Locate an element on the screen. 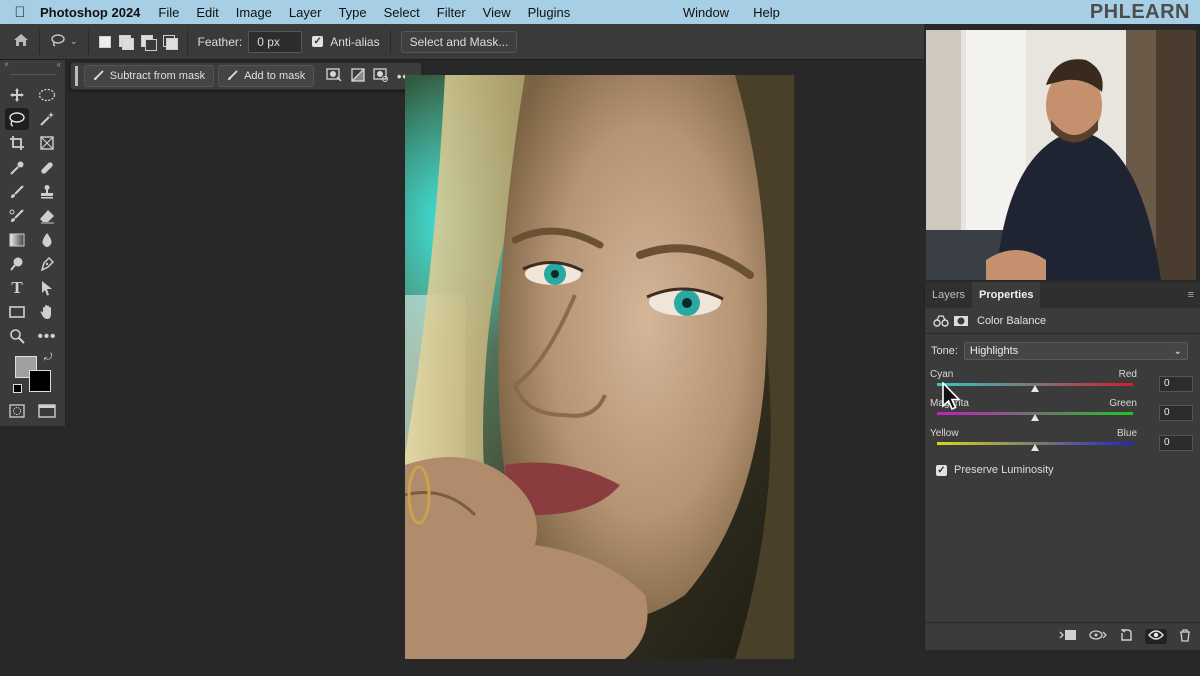 The image size is (1200, 676). tone-row: Tone: Highlights ⌄ is located at coordinates (1059, 351).